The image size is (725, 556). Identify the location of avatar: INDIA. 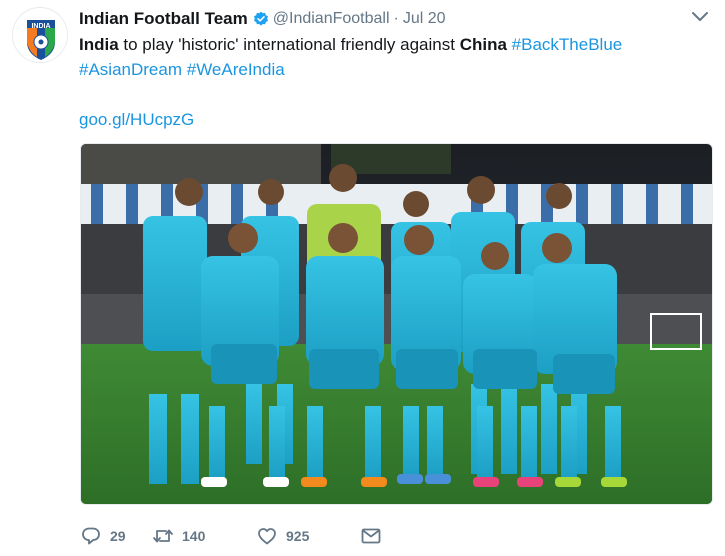
(40, 35).